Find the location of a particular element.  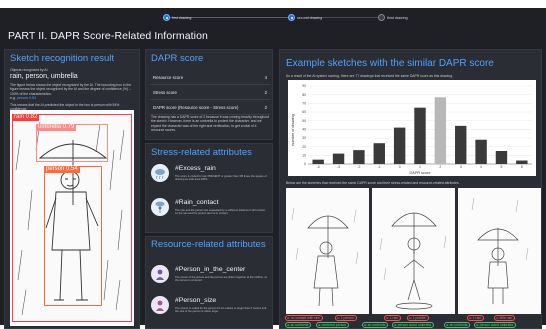

person-bounding-box: person 0.54 is located at coordinates (73, 236).